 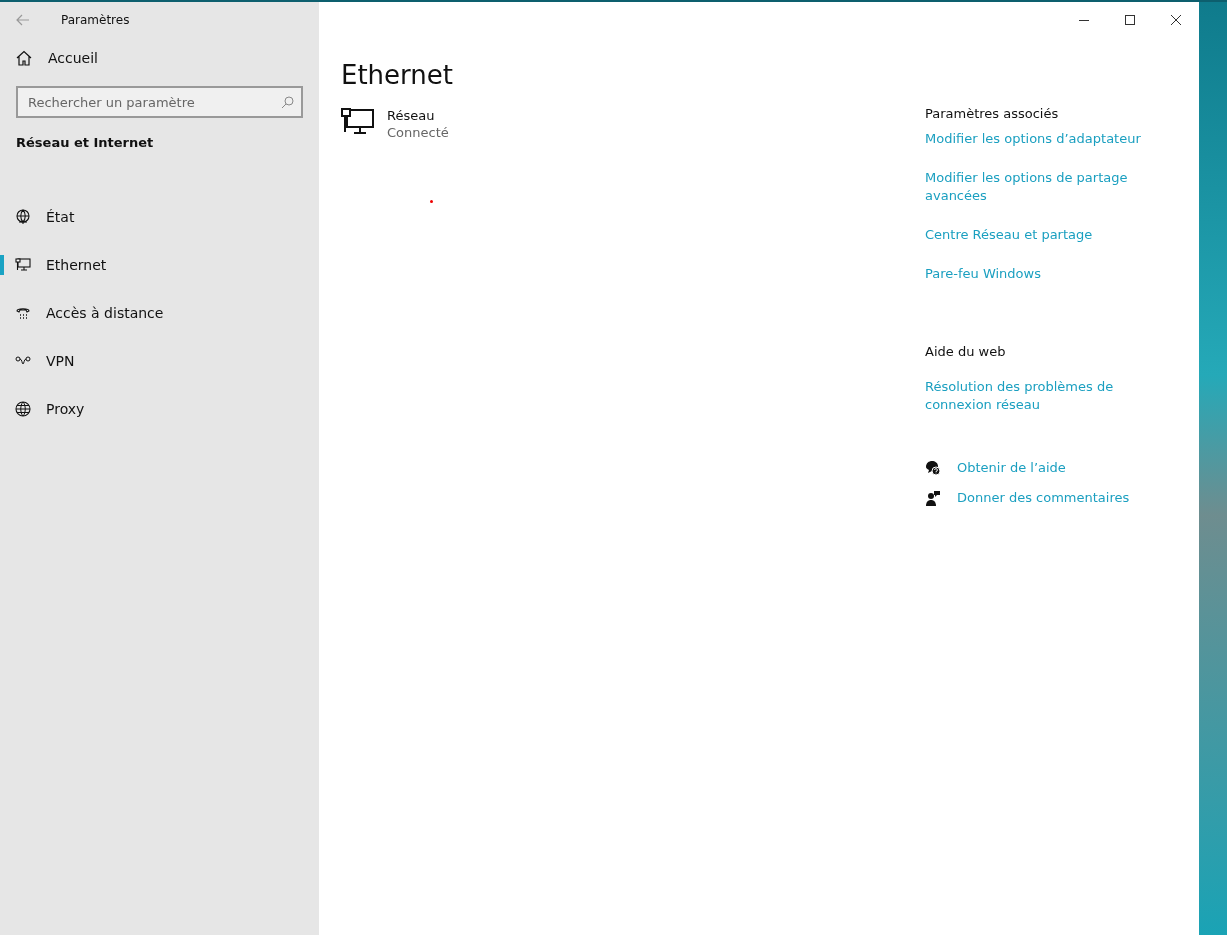 What do you see at coordinates (159, 361) in the screenshot?
I see `sidebar-item: VPN` at bounding box center [159, 361].